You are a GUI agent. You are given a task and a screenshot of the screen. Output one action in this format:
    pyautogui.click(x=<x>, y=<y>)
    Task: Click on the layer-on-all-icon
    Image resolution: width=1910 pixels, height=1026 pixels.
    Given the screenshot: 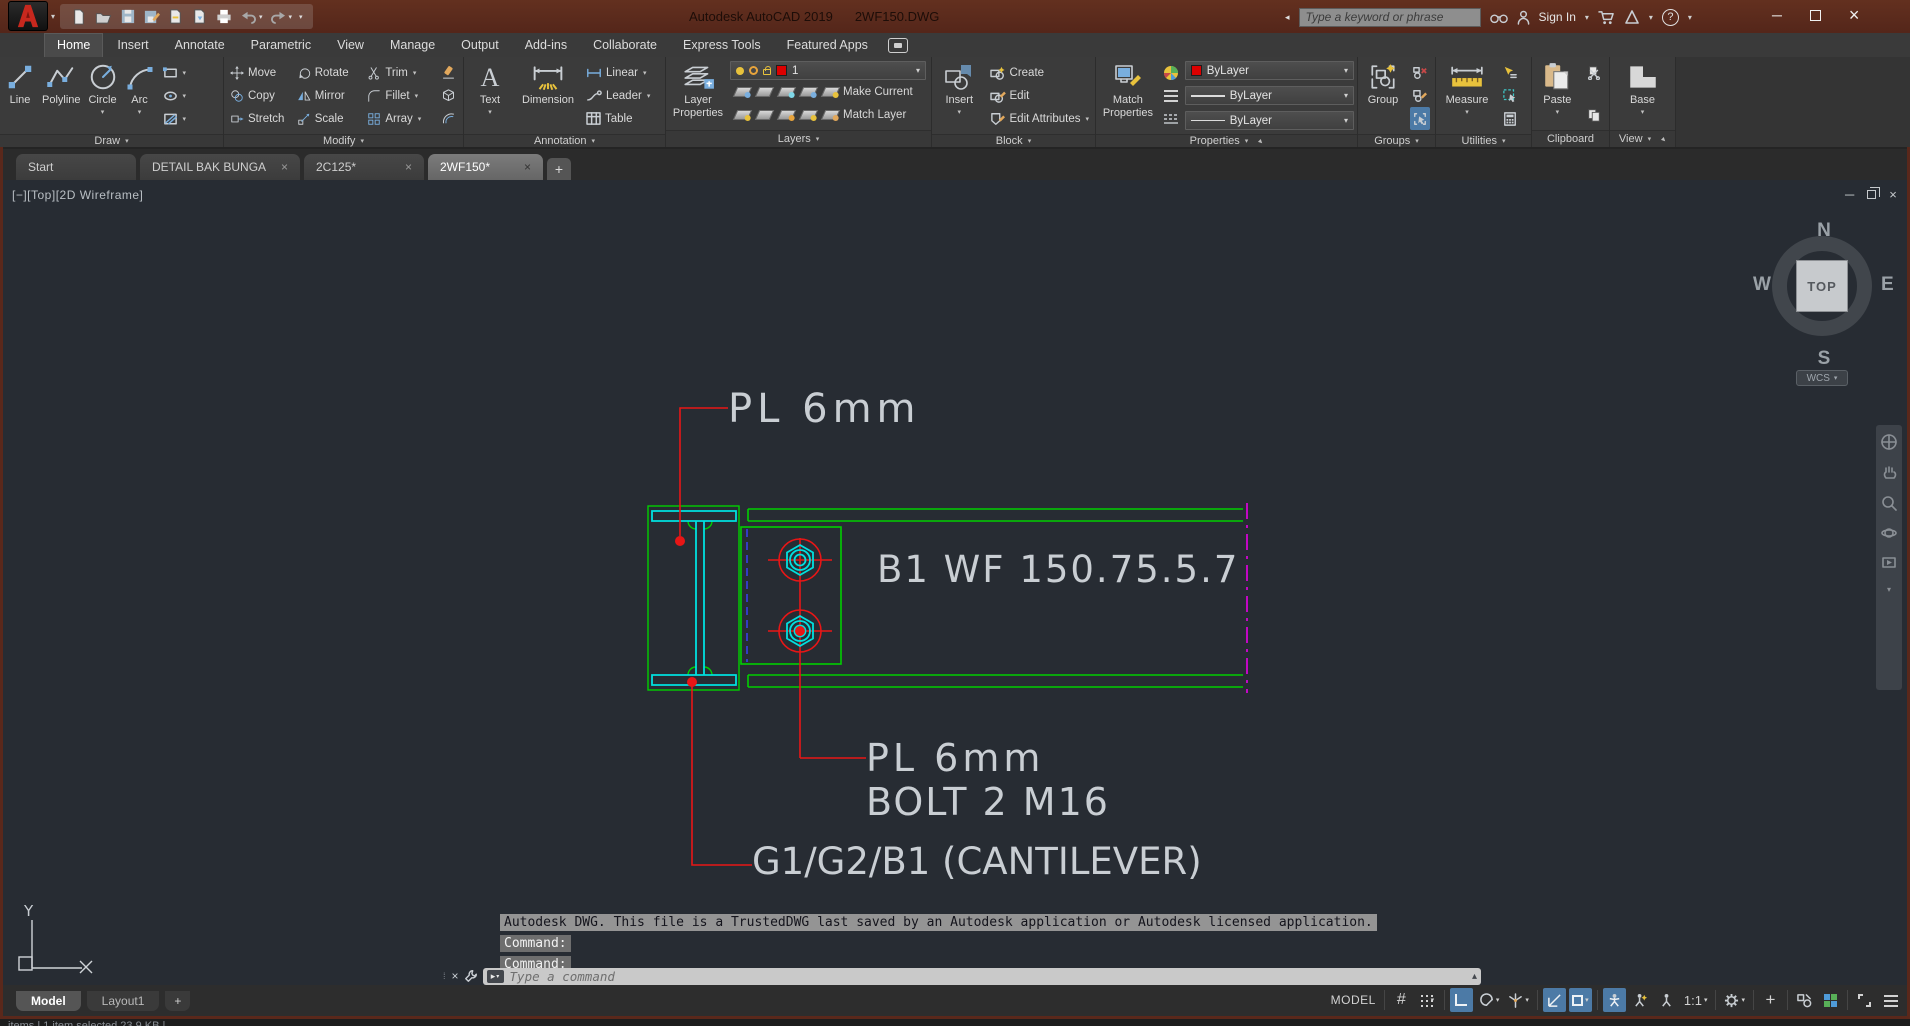 What is the action you would take?
    pyautogui.click(x=742, y=115)
    